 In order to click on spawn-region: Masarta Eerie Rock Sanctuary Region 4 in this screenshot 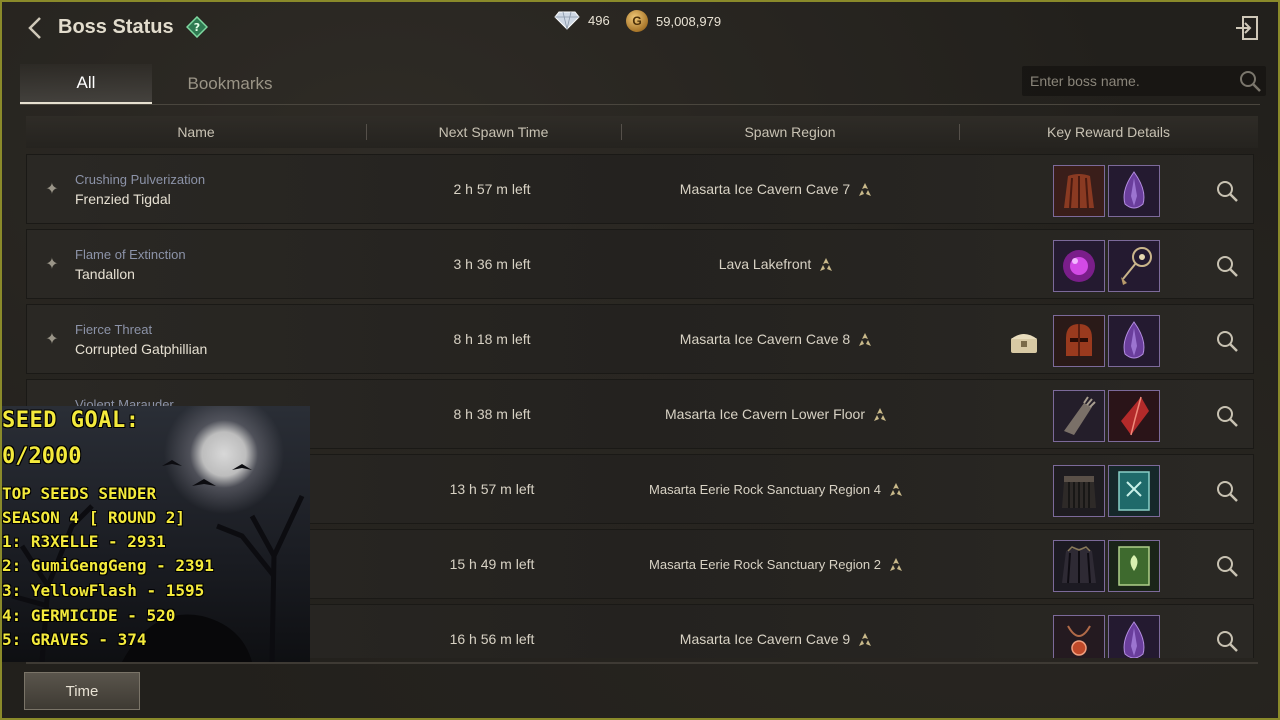, I will do `click(777, 490)`.